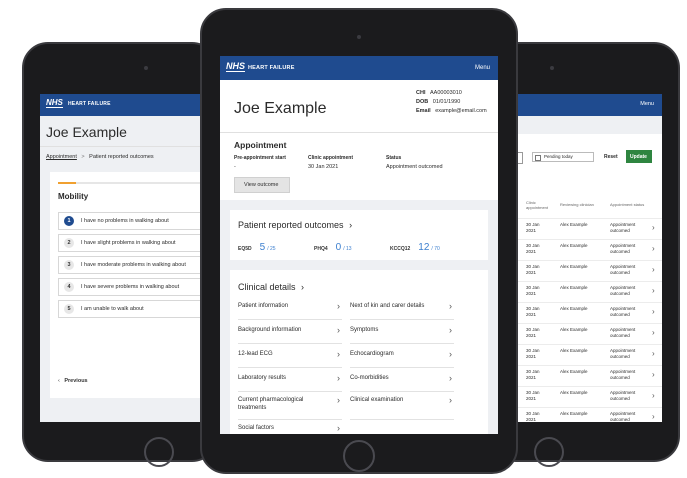 Image resolution: width=687 pixels, height=478 pixels. What do you see at coordinates (577, 204) in the screenshot?
I see `column-header-clinician: Reviewing clinician` at bounding box center [577, 204].